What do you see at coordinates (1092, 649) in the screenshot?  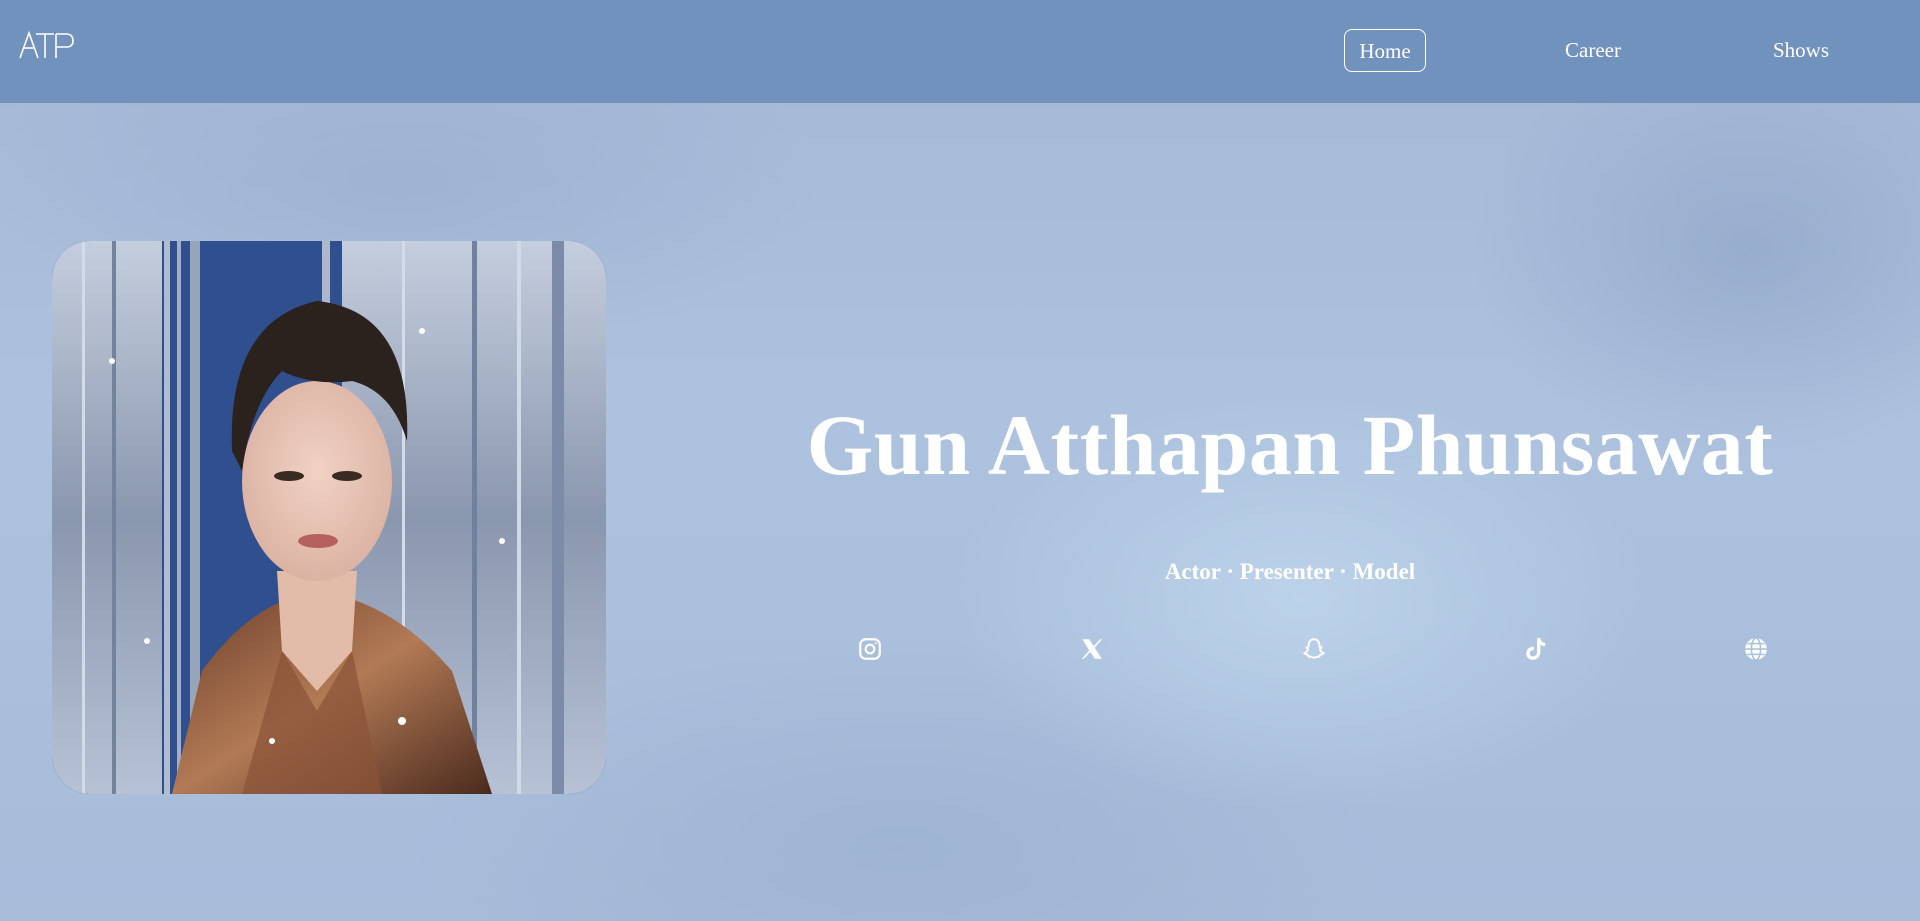 I see `x-twitter-icon` at bounding box center [1092, 649].